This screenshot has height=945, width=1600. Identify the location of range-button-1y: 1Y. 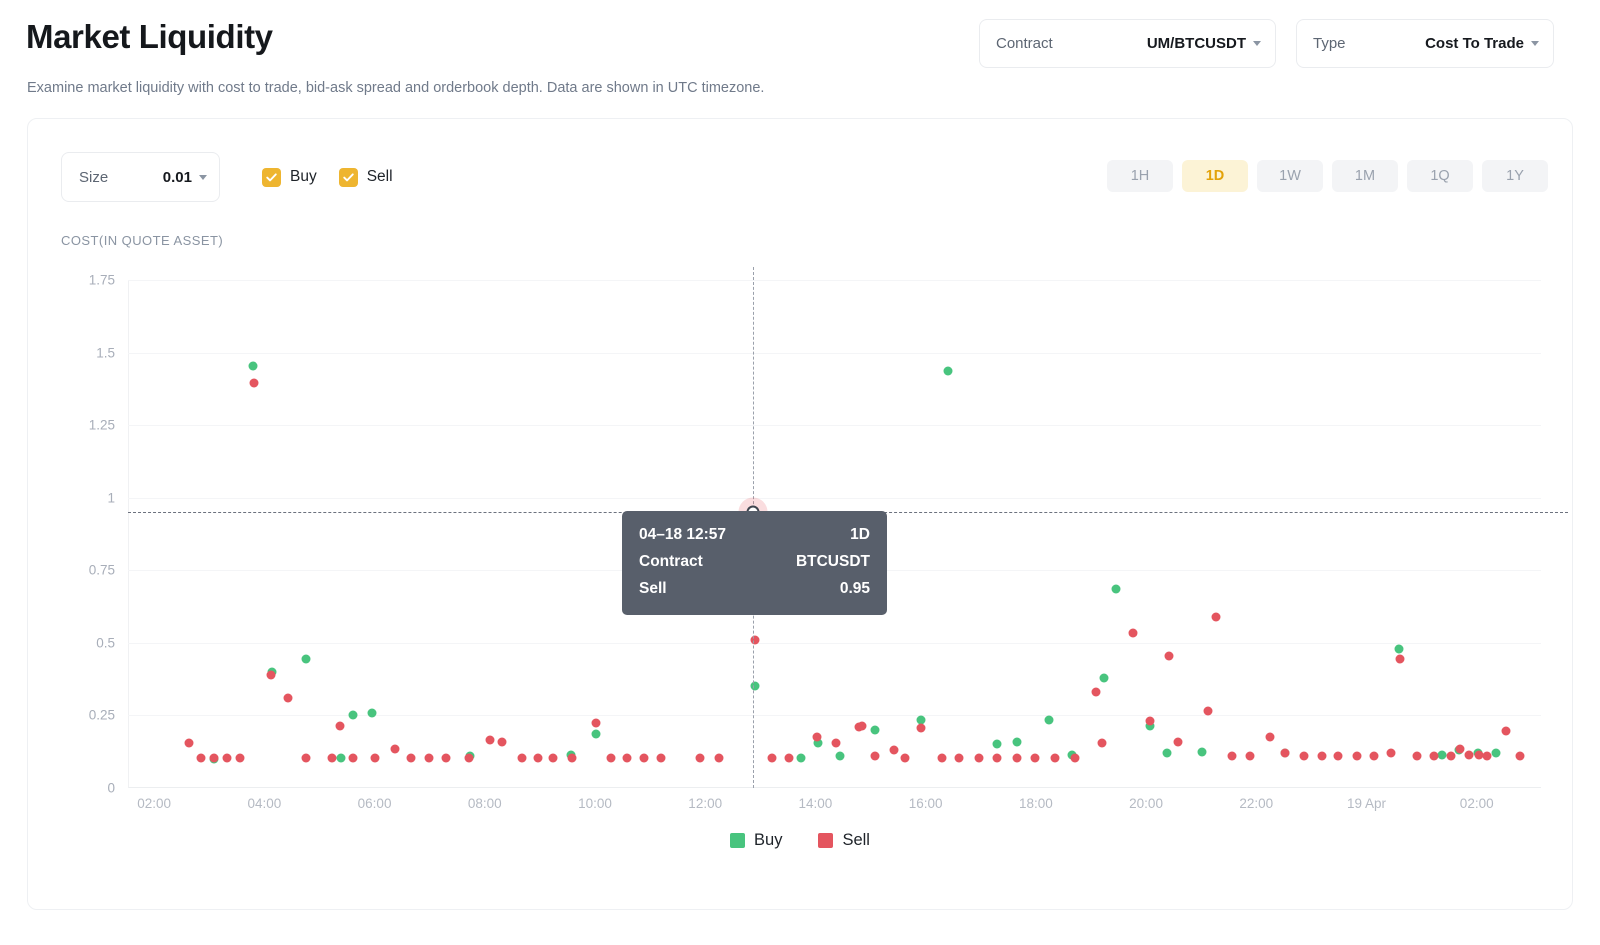
(1515, 176).